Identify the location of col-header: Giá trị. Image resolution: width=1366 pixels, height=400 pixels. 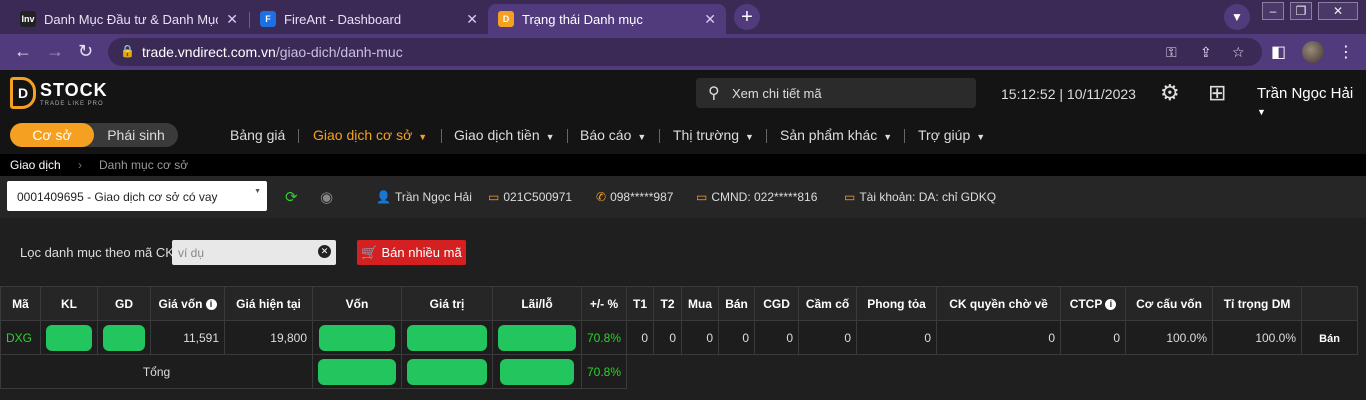
(447, 303).